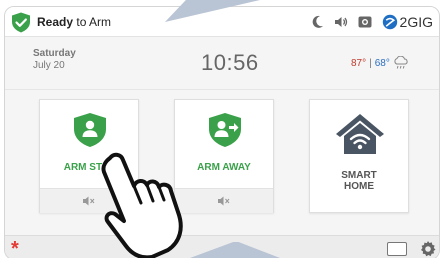  Describe the element at coordinates (359, 186) in the screenshot. I see `smart-home-label-line2: HOME` at that location.